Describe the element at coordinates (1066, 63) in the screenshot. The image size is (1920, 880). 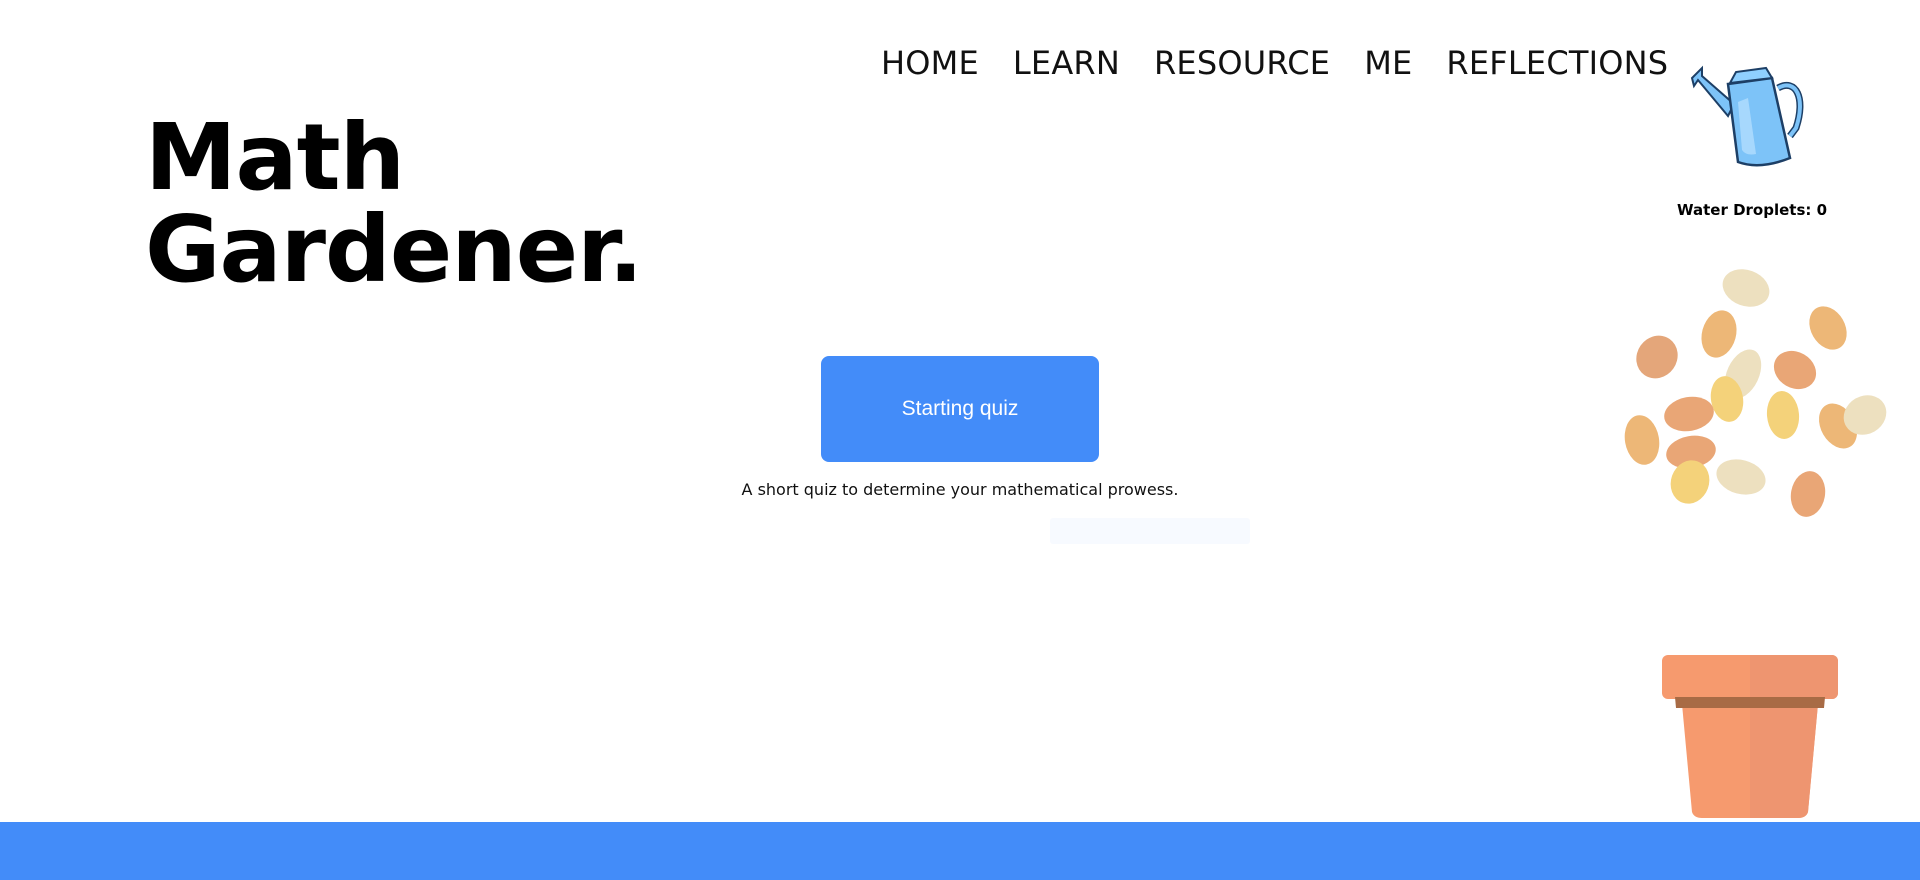
I see `nav-learn: LEARN` at that location.